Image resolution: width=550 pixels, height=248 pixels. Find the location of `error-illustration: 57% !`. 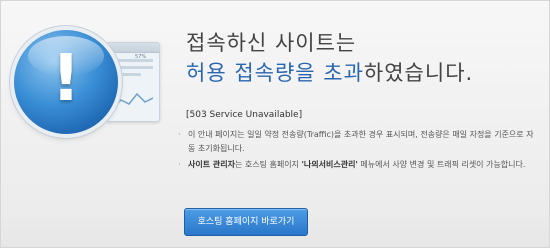

error-illustration: 57% ! is located at coordinates (89, 90).